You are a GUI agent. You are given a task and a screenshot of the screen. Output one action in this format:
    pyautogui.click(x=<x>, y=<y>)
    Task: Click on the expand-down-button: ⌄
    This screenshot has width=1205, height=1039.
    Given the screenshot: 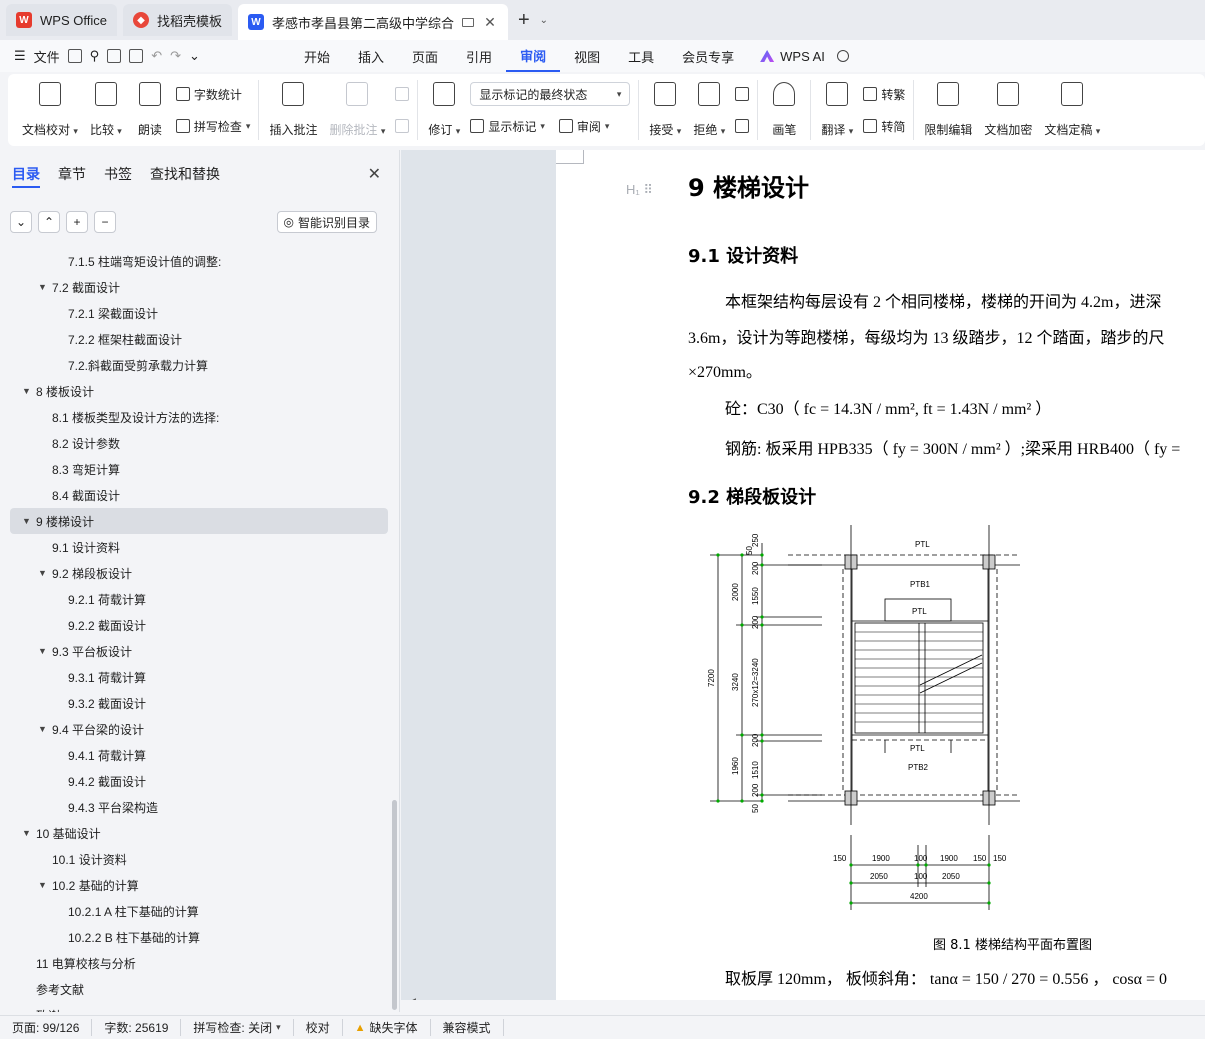 What is the action you would take?
    pyautogui.click(x=21, y=222)
    